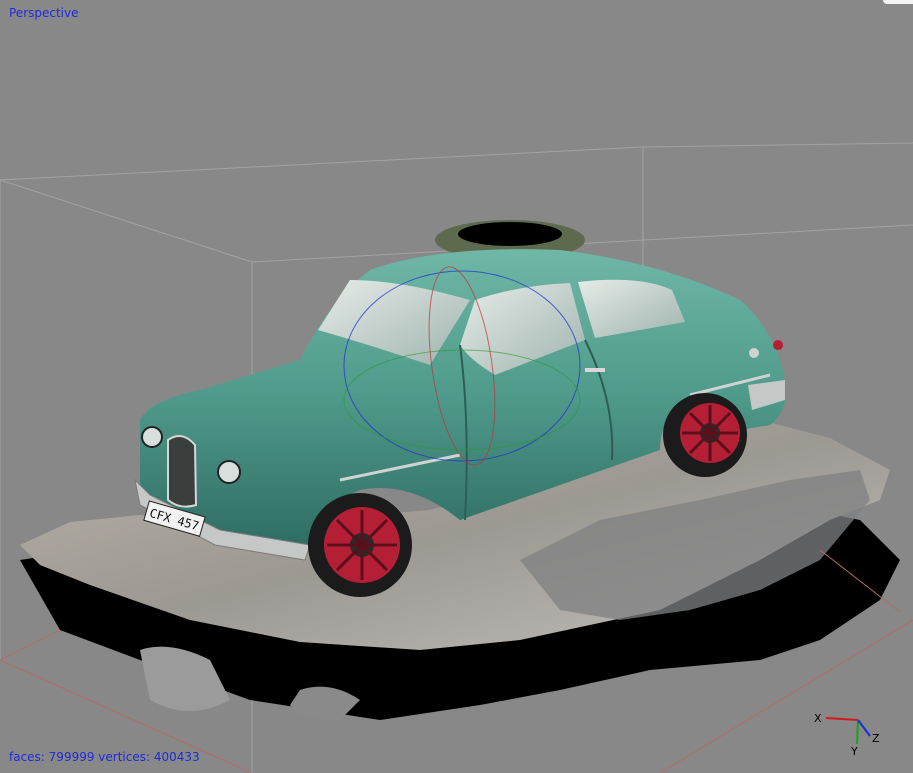  Describe the element at coordinates (854, 751) in the screenshot. I see `y-axis-label: Y` at that location.